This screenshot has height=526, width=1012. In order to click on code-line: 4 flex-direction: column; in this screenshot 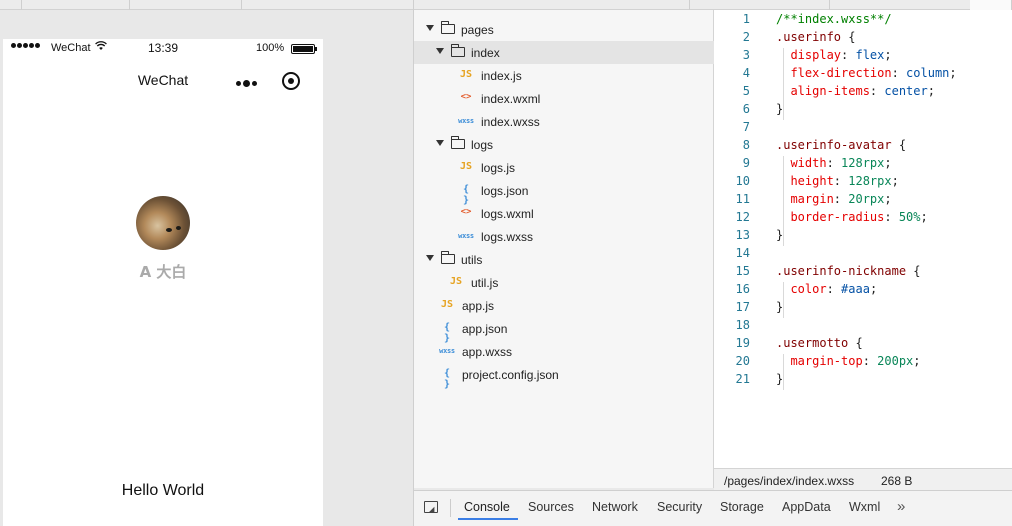, I will do `click(863, 75)`.